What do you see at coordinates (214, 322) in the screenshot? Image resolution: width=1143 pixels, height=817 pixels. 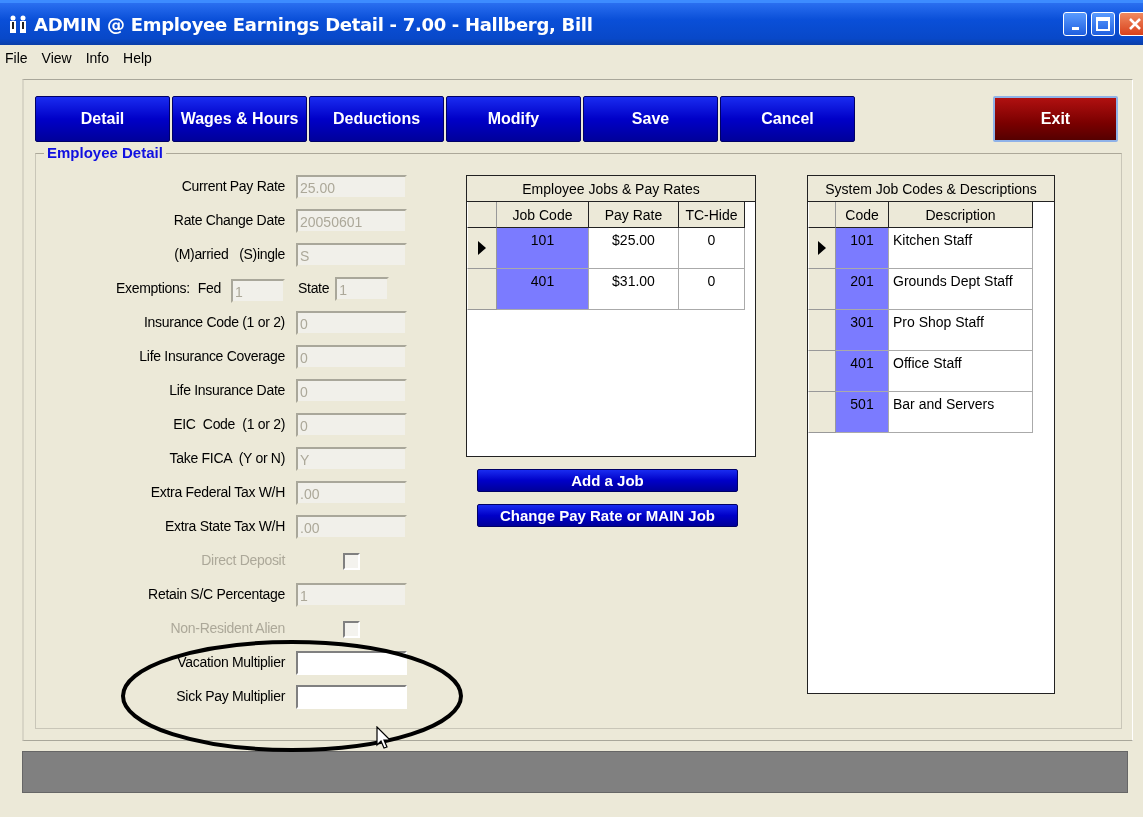 I see `field-label: Insurance Code (1 or 2)` at bounding box center [214, 322].